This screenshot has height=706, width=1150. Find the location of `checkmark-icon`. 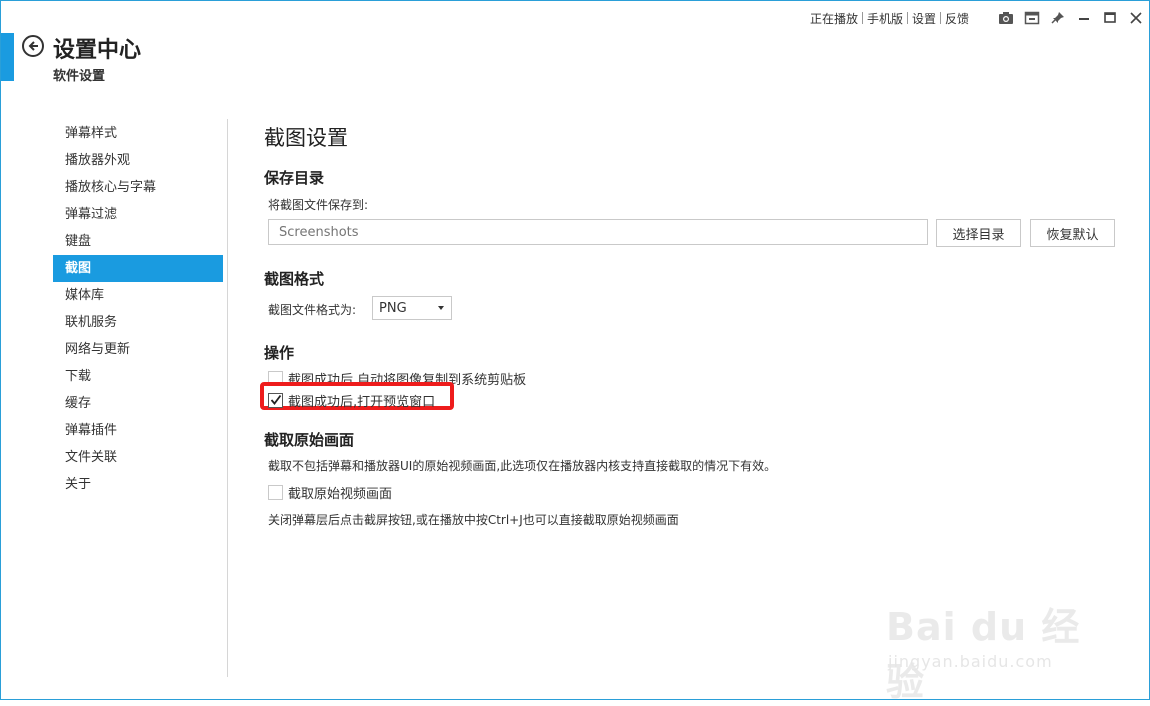

checkmark-icon is located at coordinates (276, 399).